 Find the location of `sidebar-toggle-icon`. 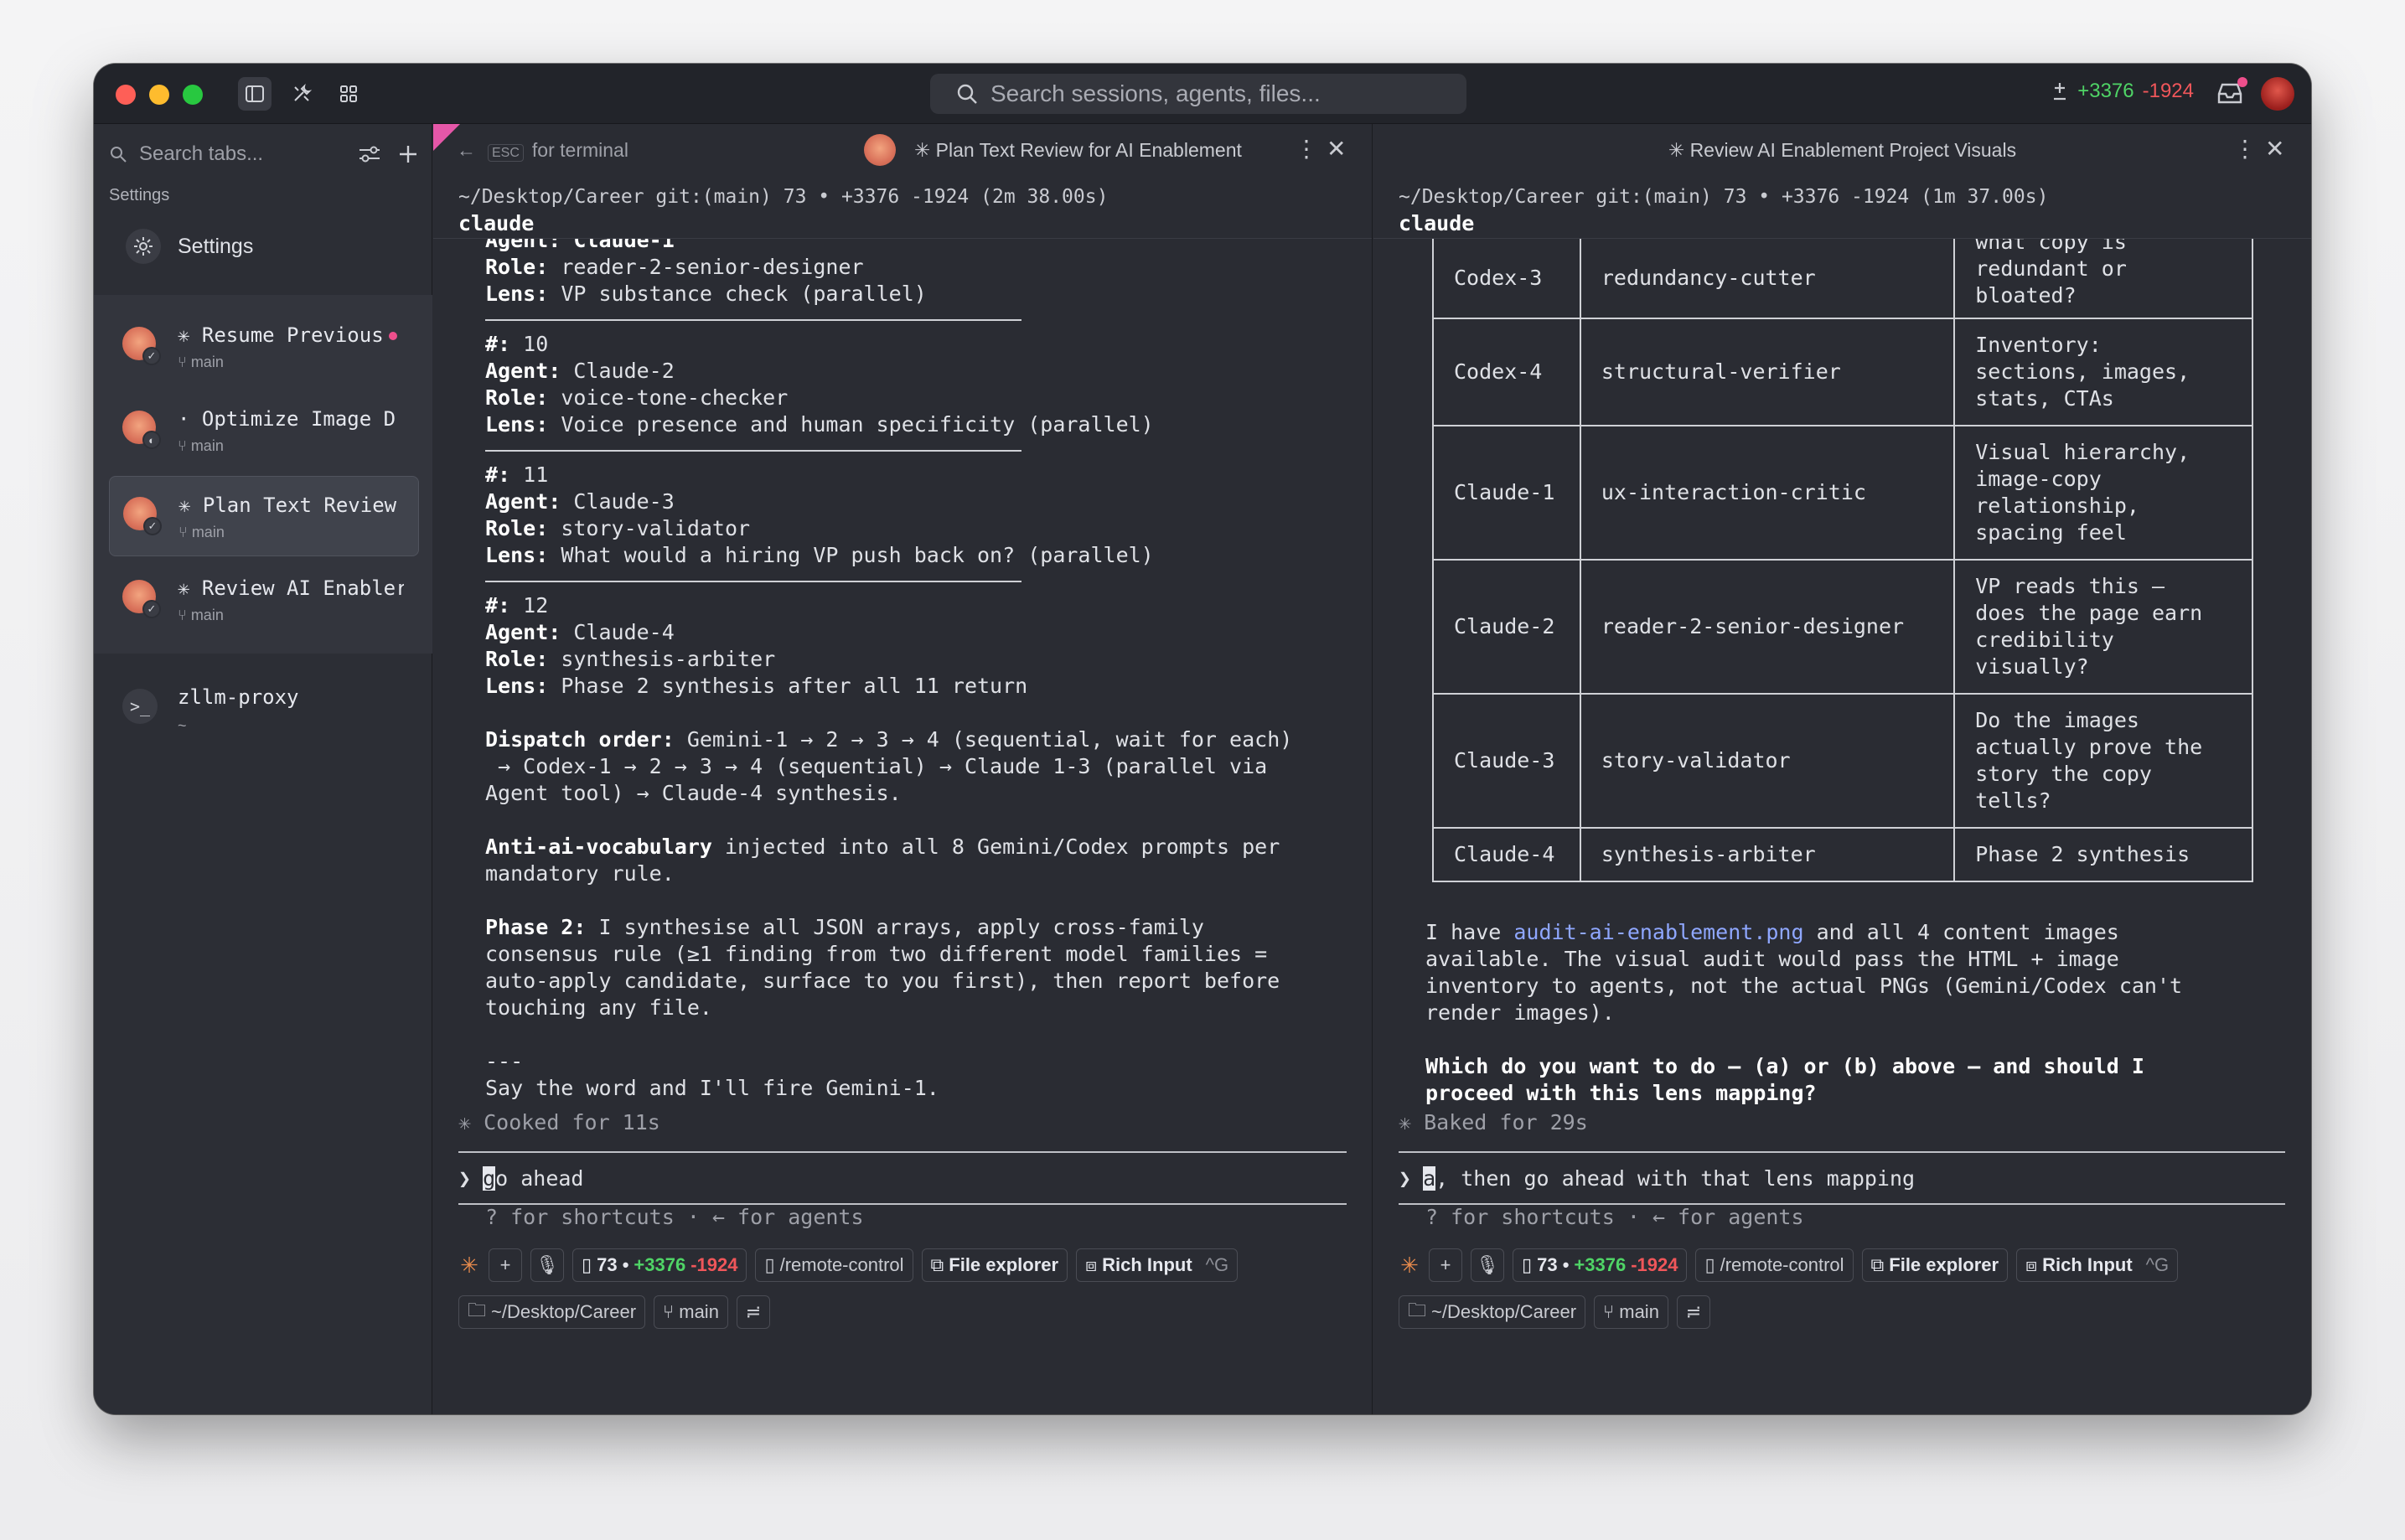

sidebar-toggle-icon is located at coordinates (255, 94).